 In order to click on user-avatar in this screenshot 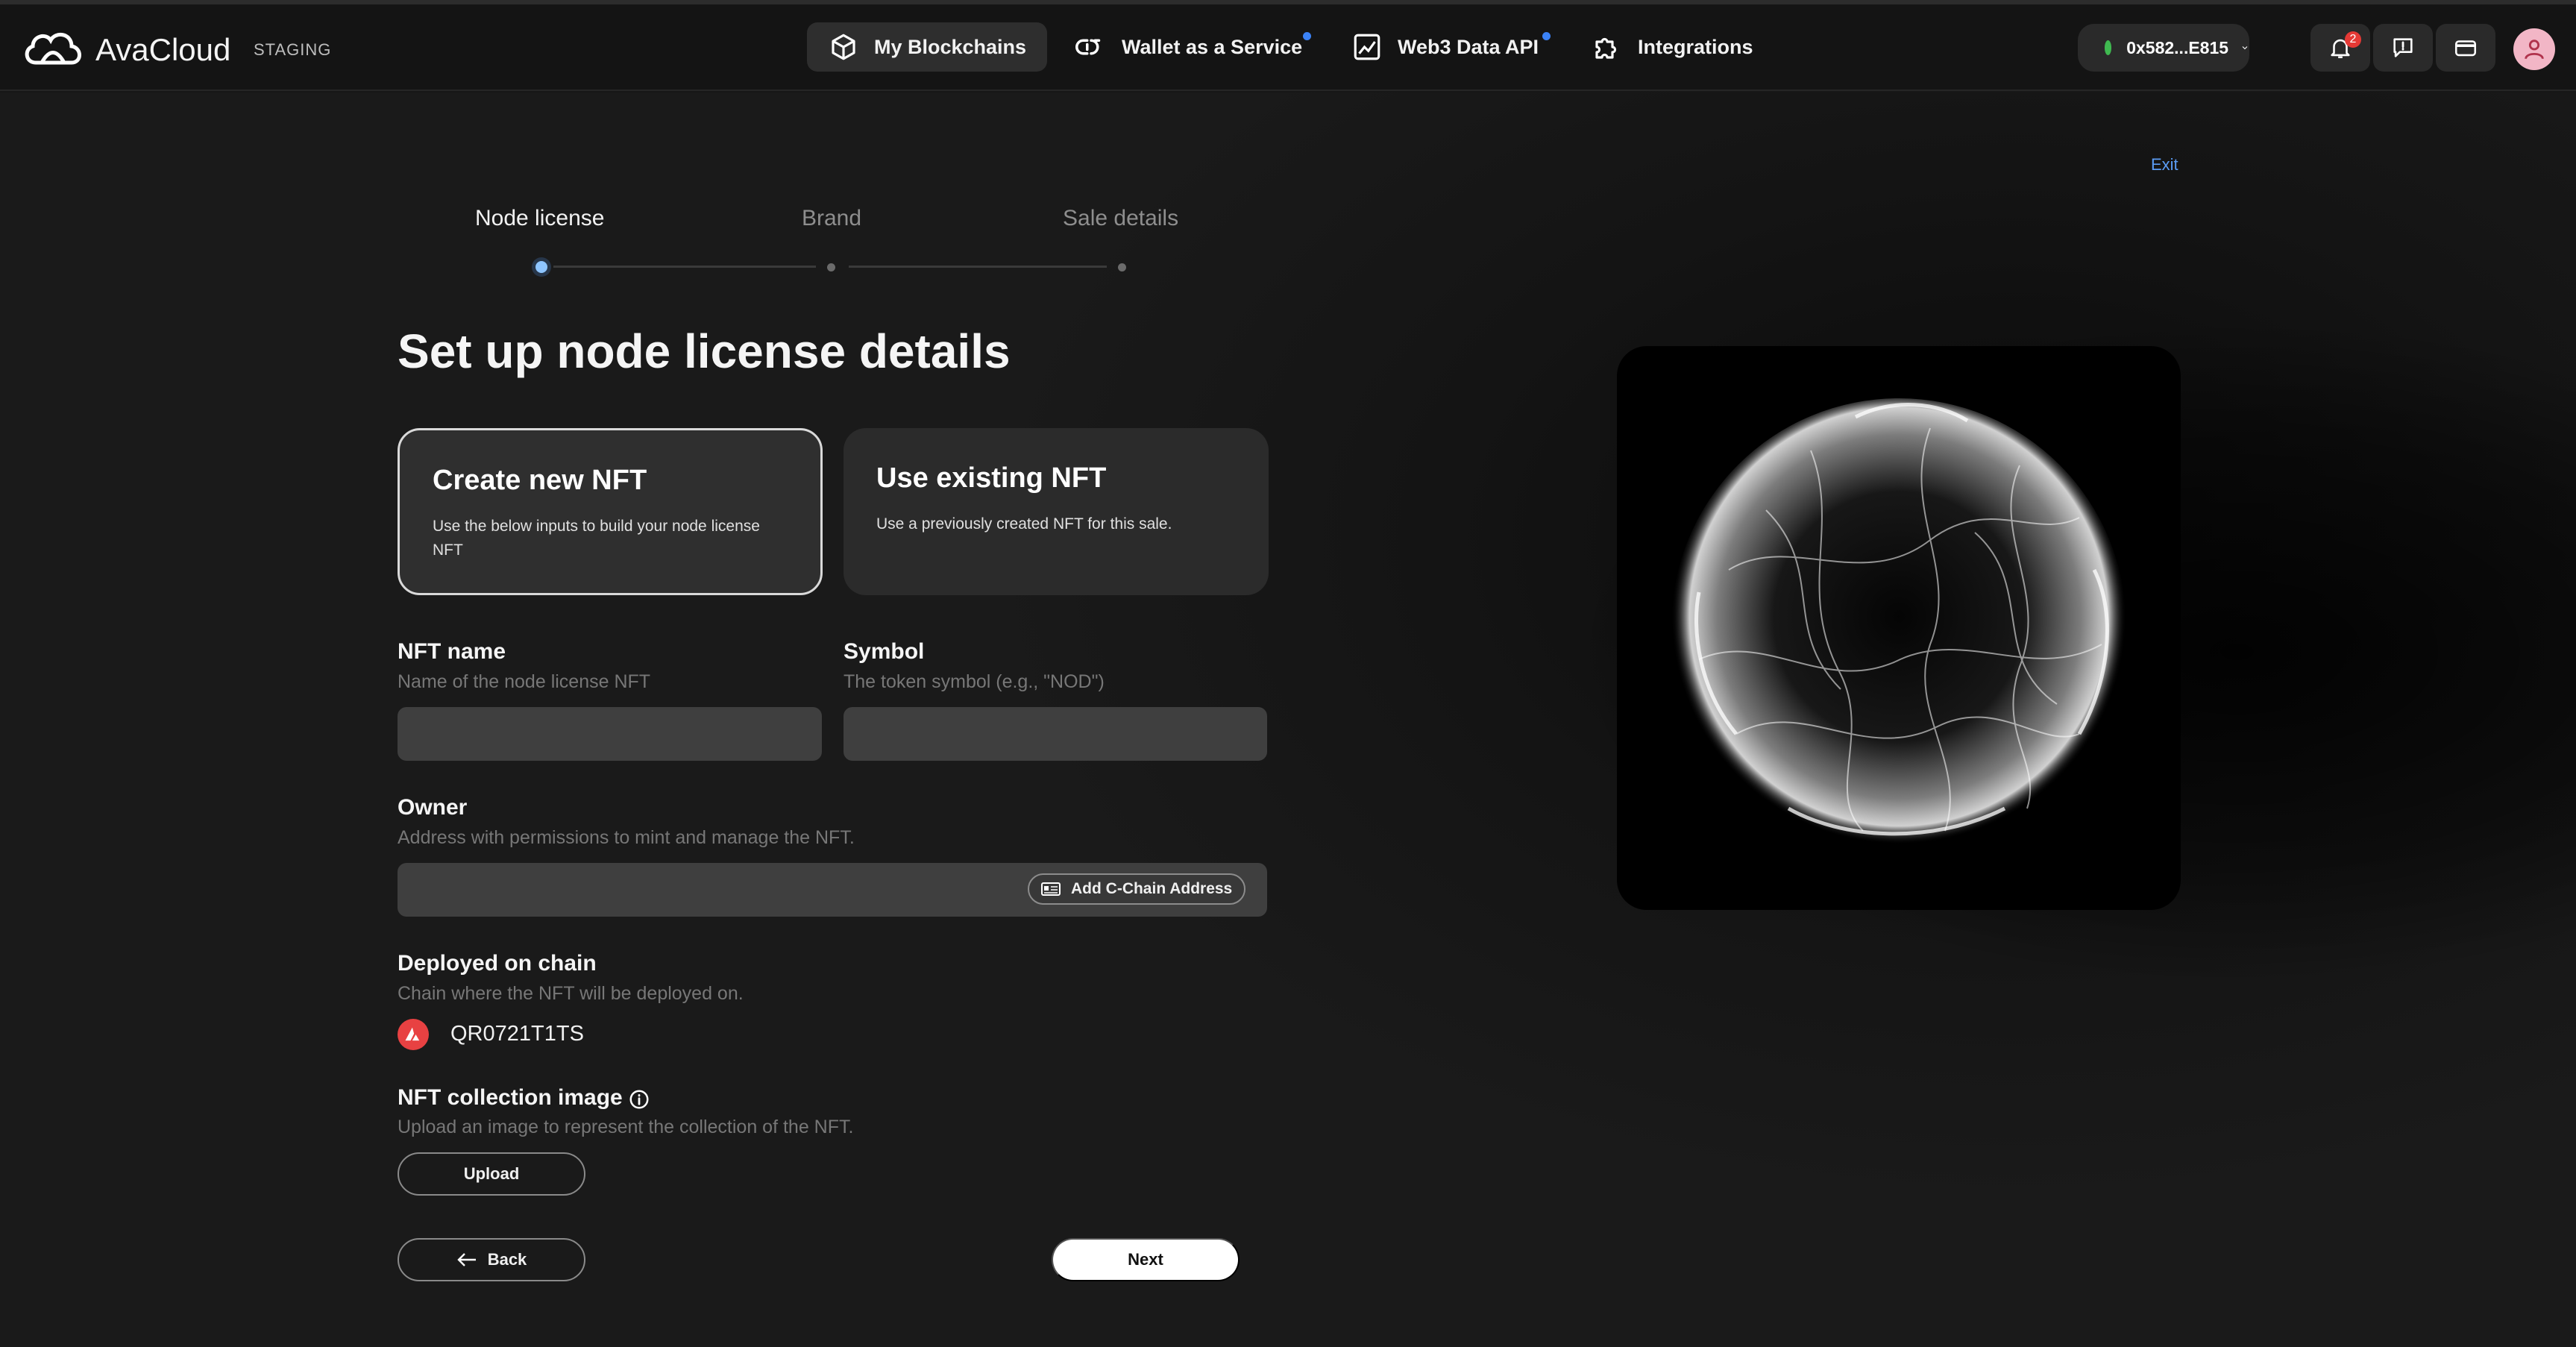, I will do `click(2534, 49)`.